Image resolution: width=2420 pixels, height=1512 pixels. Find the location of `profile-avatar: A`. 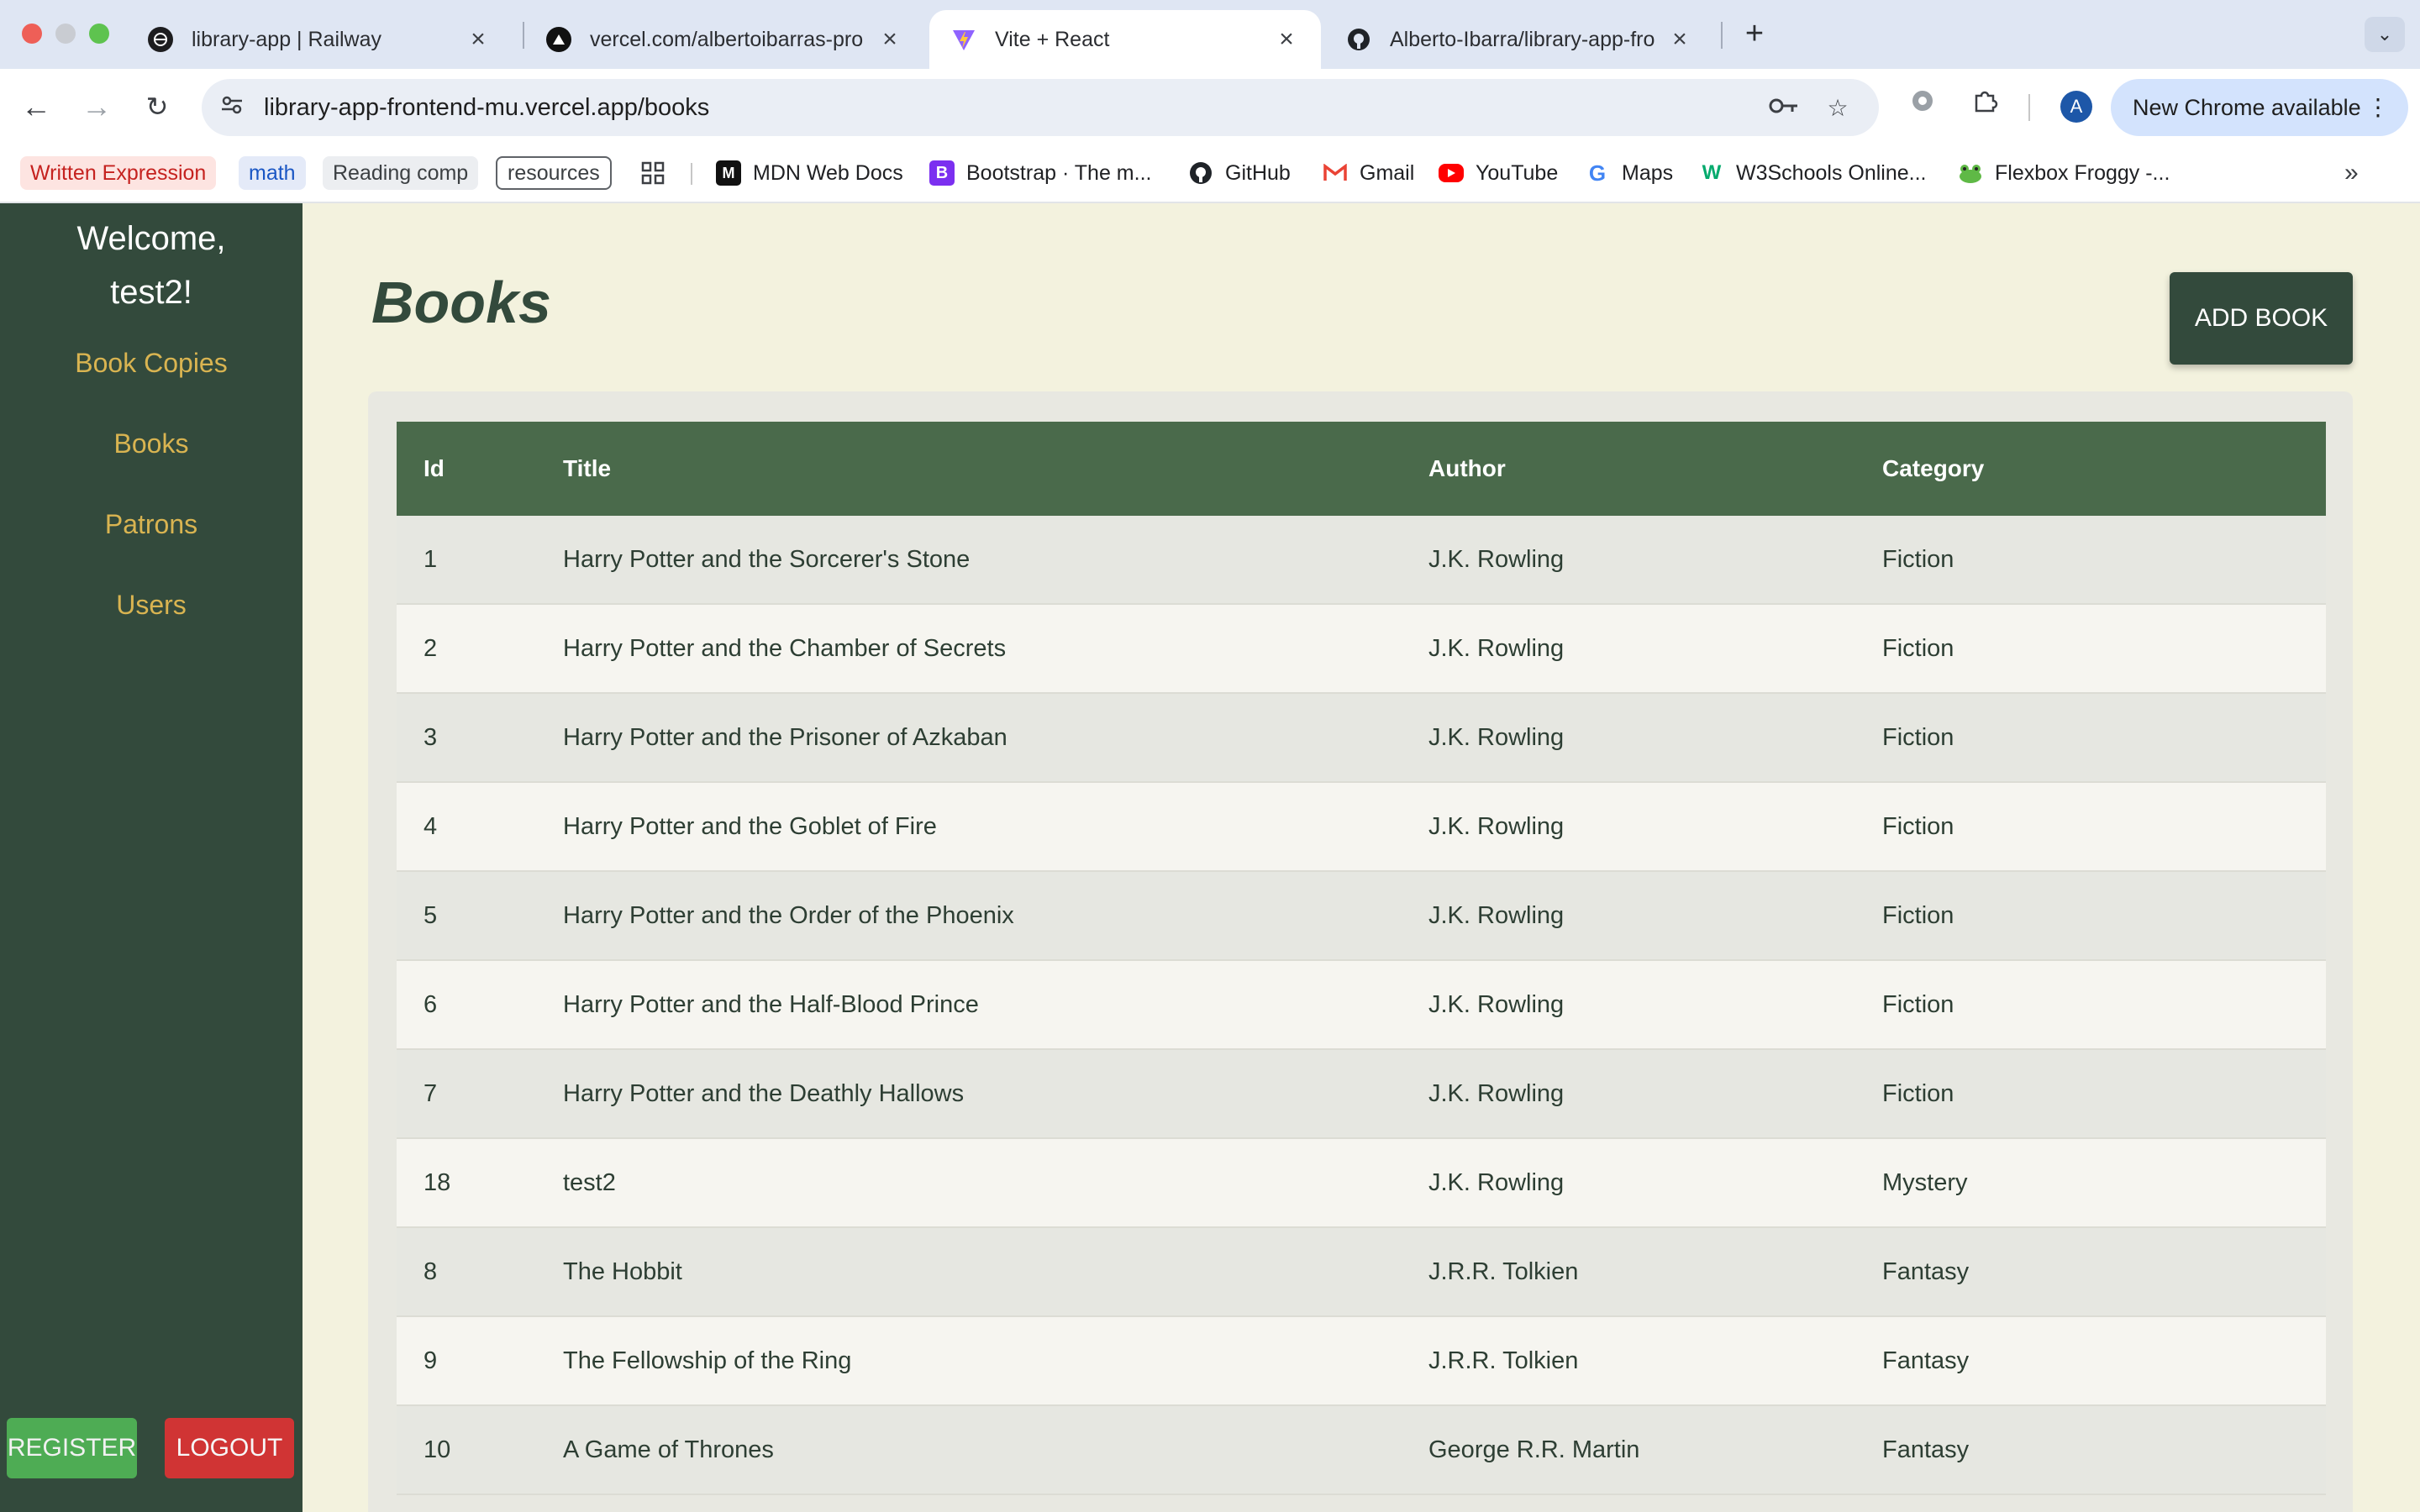

profile-avatar: A is located at coordinates (2076, 107).